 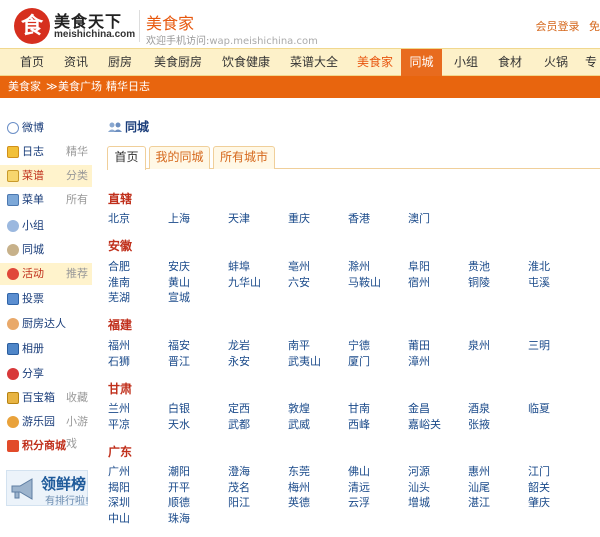 I want to click on city-link: 湛江, so click(x=479, y=502).